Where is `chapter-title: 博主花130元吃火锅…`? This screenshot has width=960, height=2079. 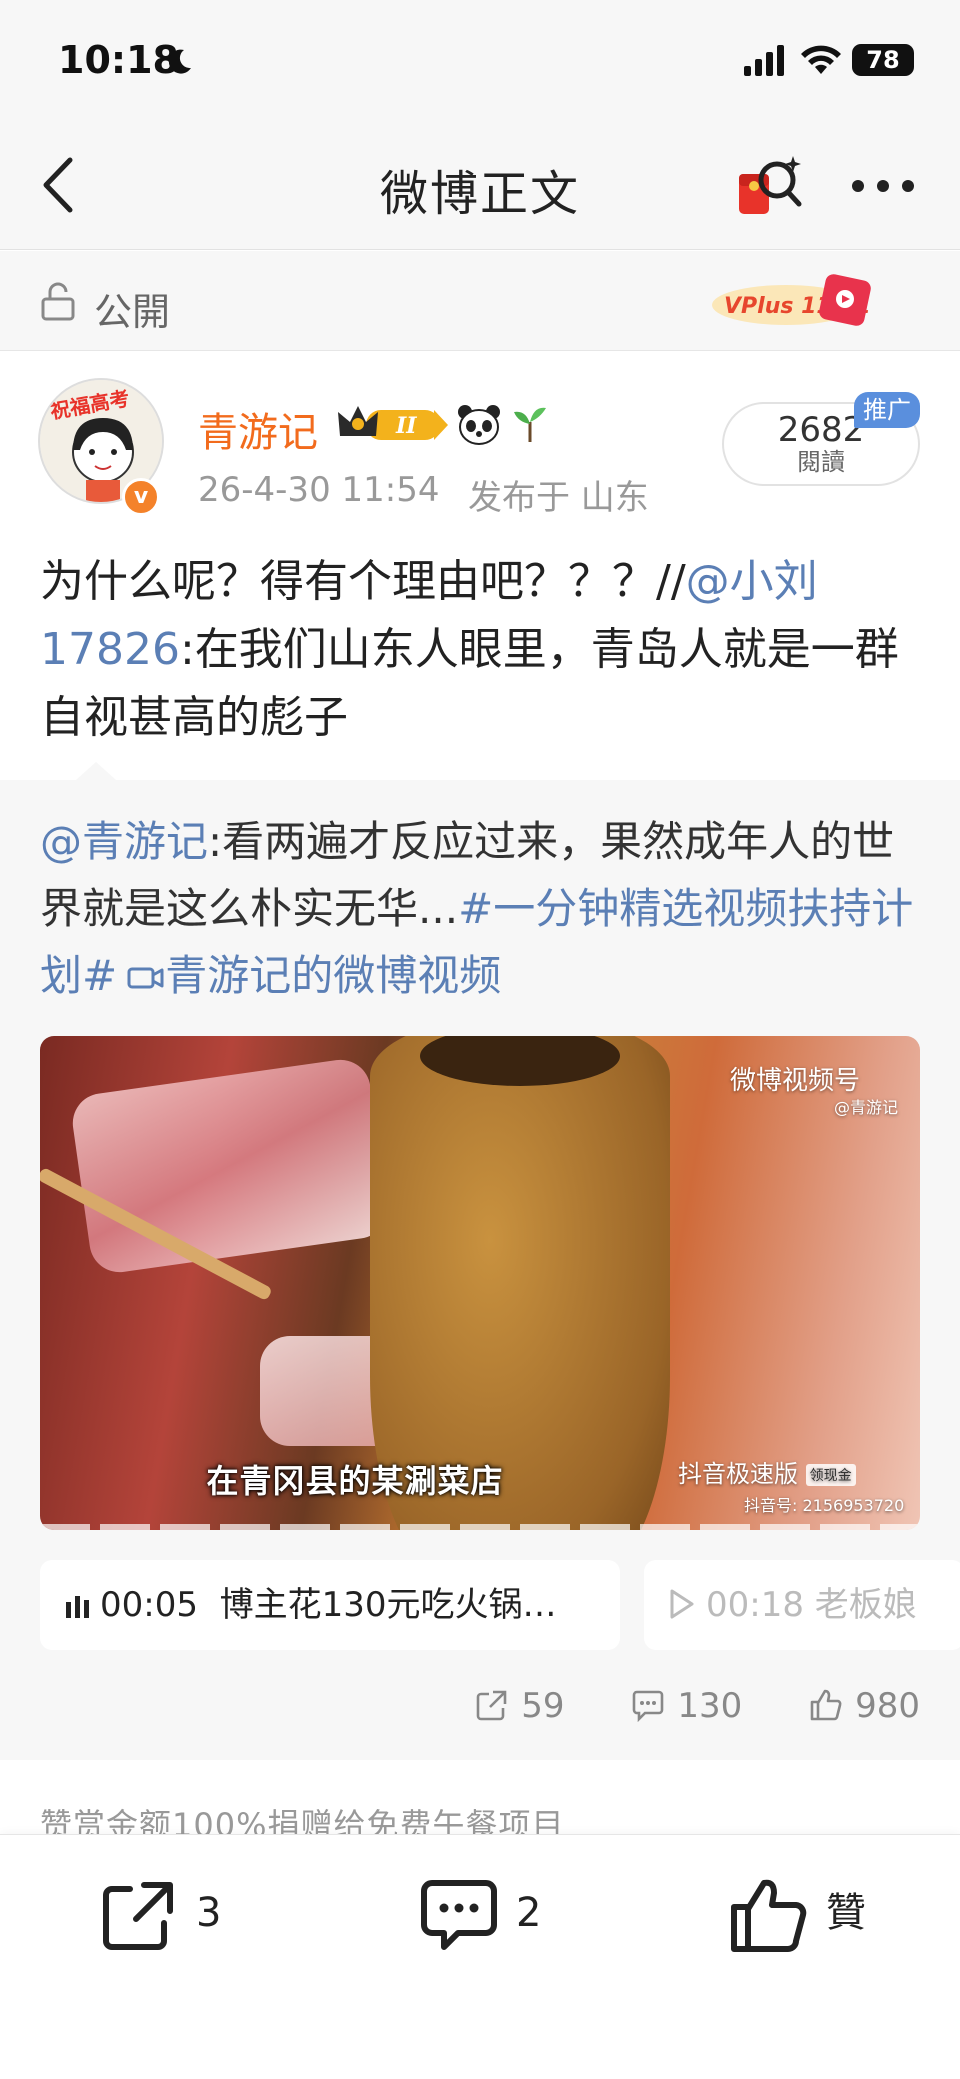
chapter-title: 博主花130元吃火锅… is located at coordinates (388, 1605).